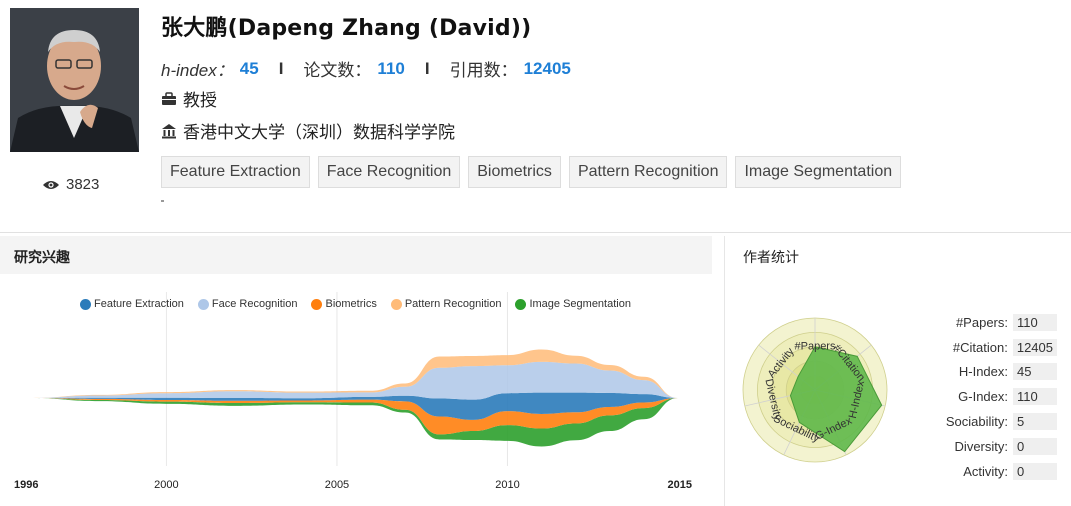  What do you see at coordinates (169, 130) in the screenshot?
I see `institution-icon` at bounding box center [169, 130].